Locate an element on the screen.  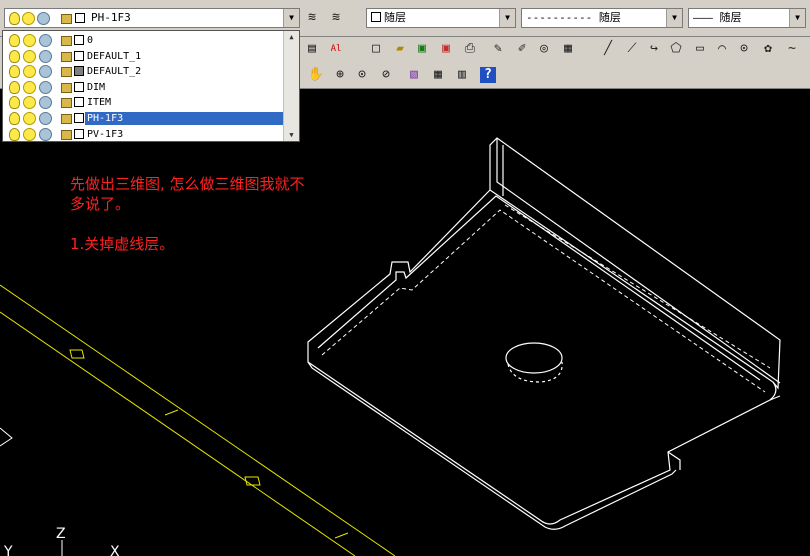
scroll-down-icon: ▼ is located at coordinates (291, 135).